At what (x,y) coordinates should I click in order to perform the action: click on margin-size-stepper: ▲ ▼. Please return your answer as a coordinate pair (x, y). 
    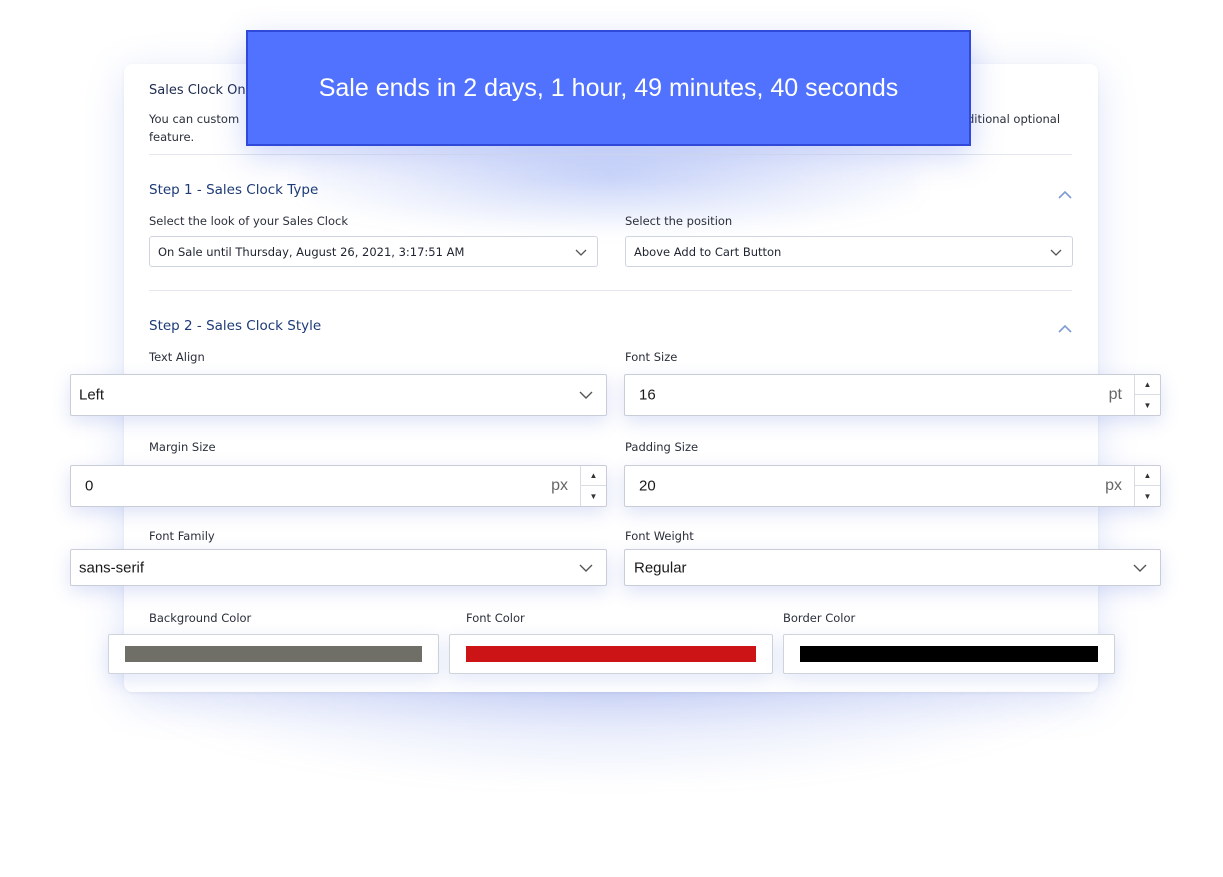
    Looking at the image, I should click on (593, 486).